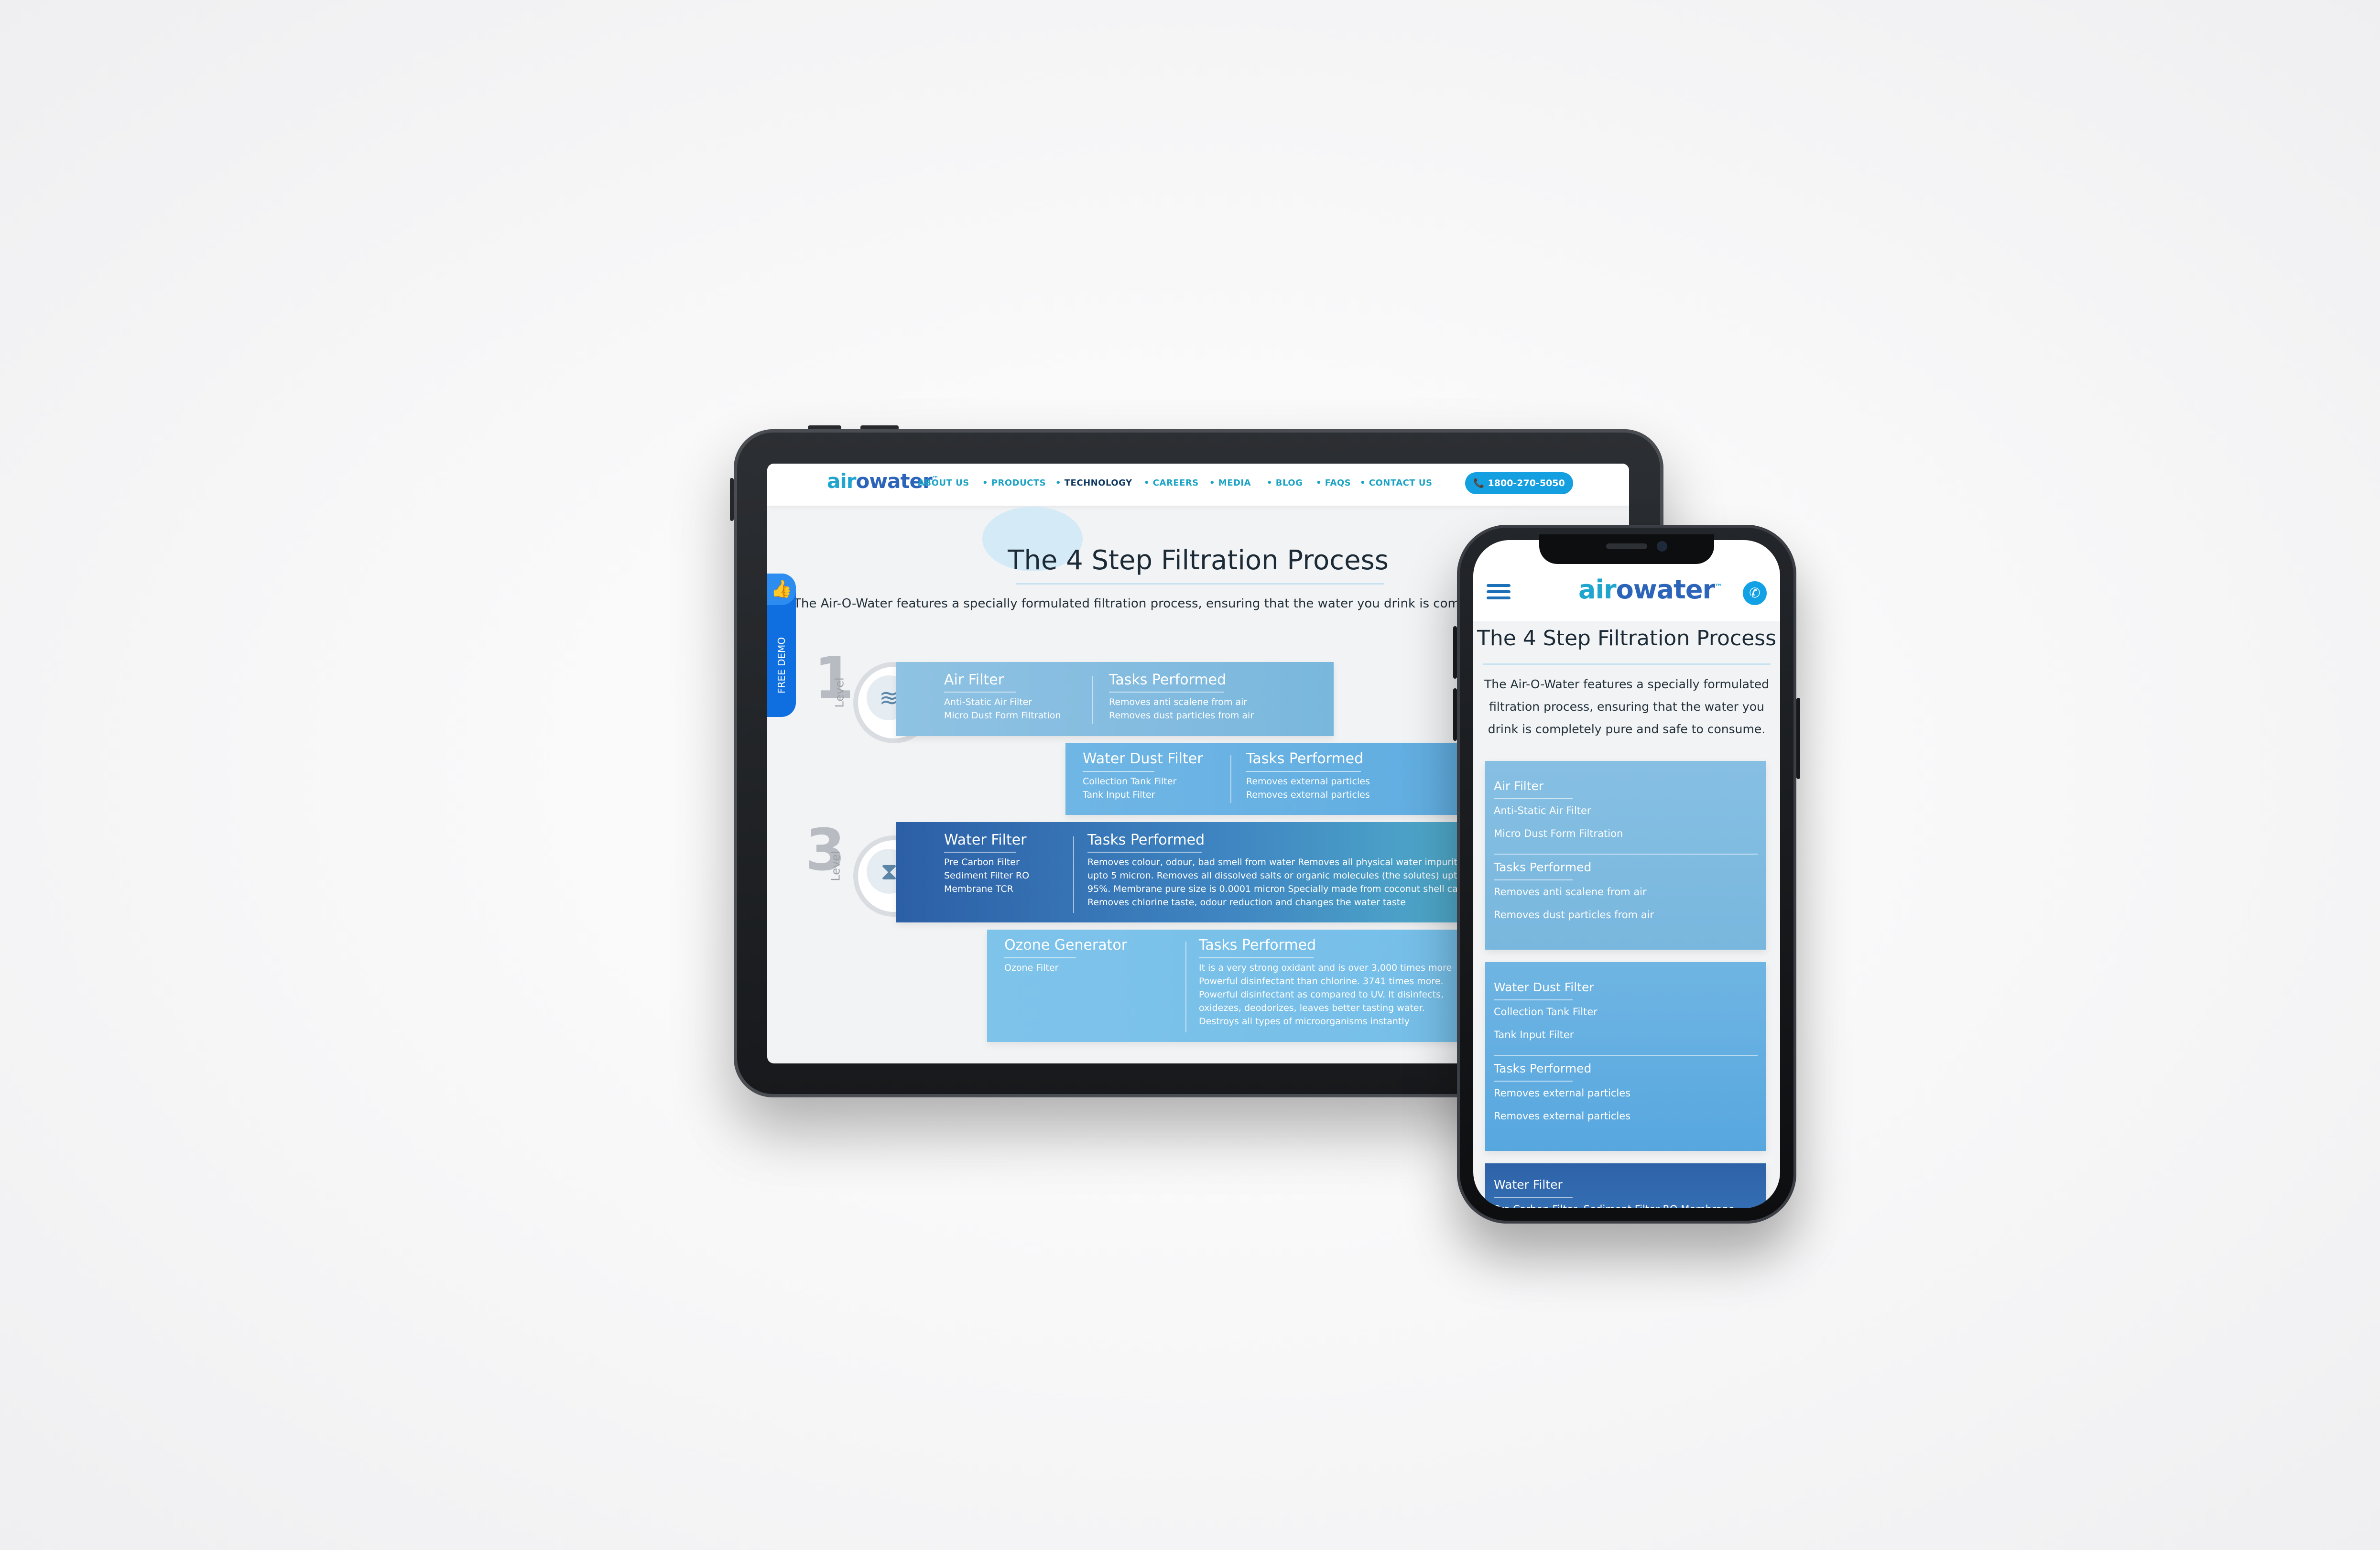 This screenshot has height=1550, width=2380. I want to click on free-demo-tab: 👍 FREE DEMO, so click(781, 645).